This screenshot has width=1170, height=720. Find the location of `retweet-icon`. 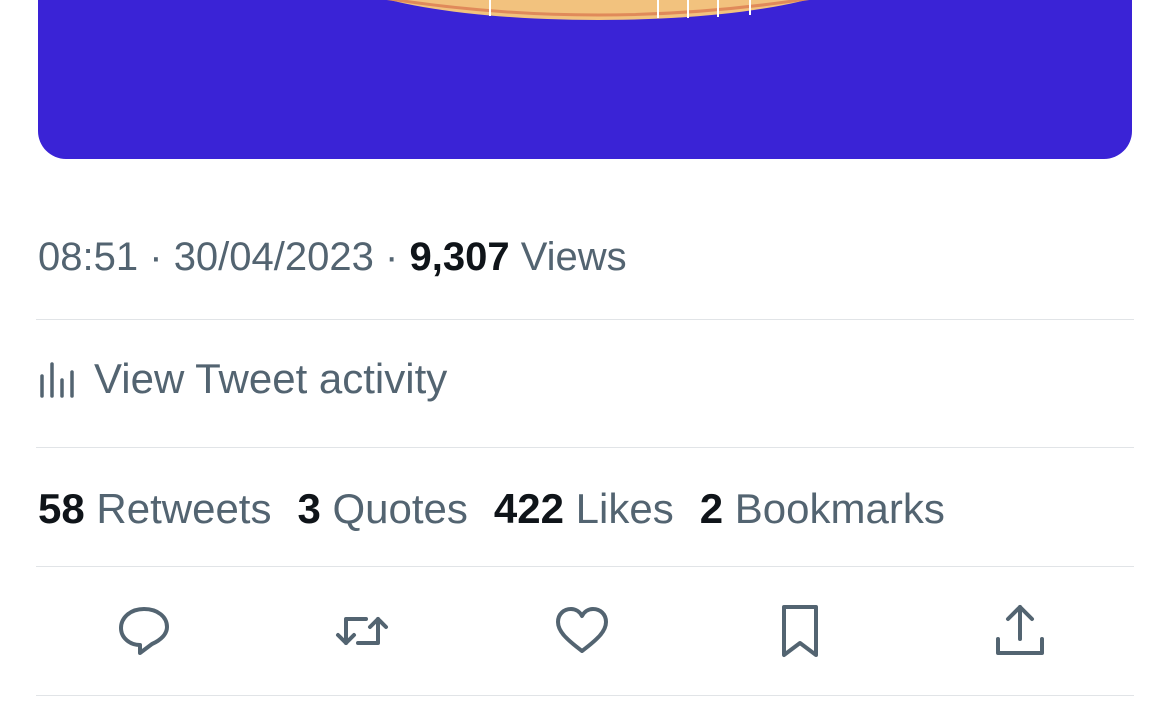

retweet-icon is located at coordinates (362, 631).